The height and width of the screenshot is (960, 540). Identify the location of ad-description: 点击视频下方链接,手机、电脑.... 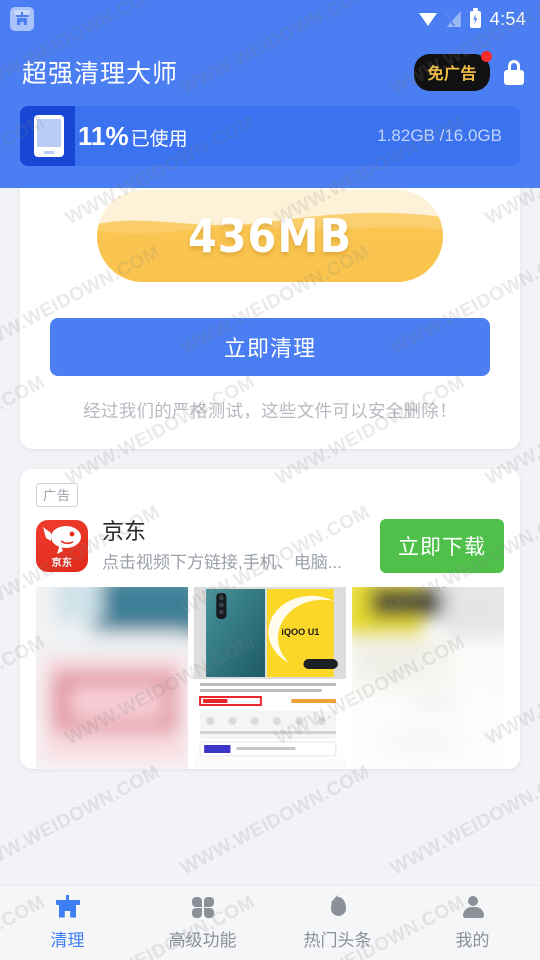
(222, 562).